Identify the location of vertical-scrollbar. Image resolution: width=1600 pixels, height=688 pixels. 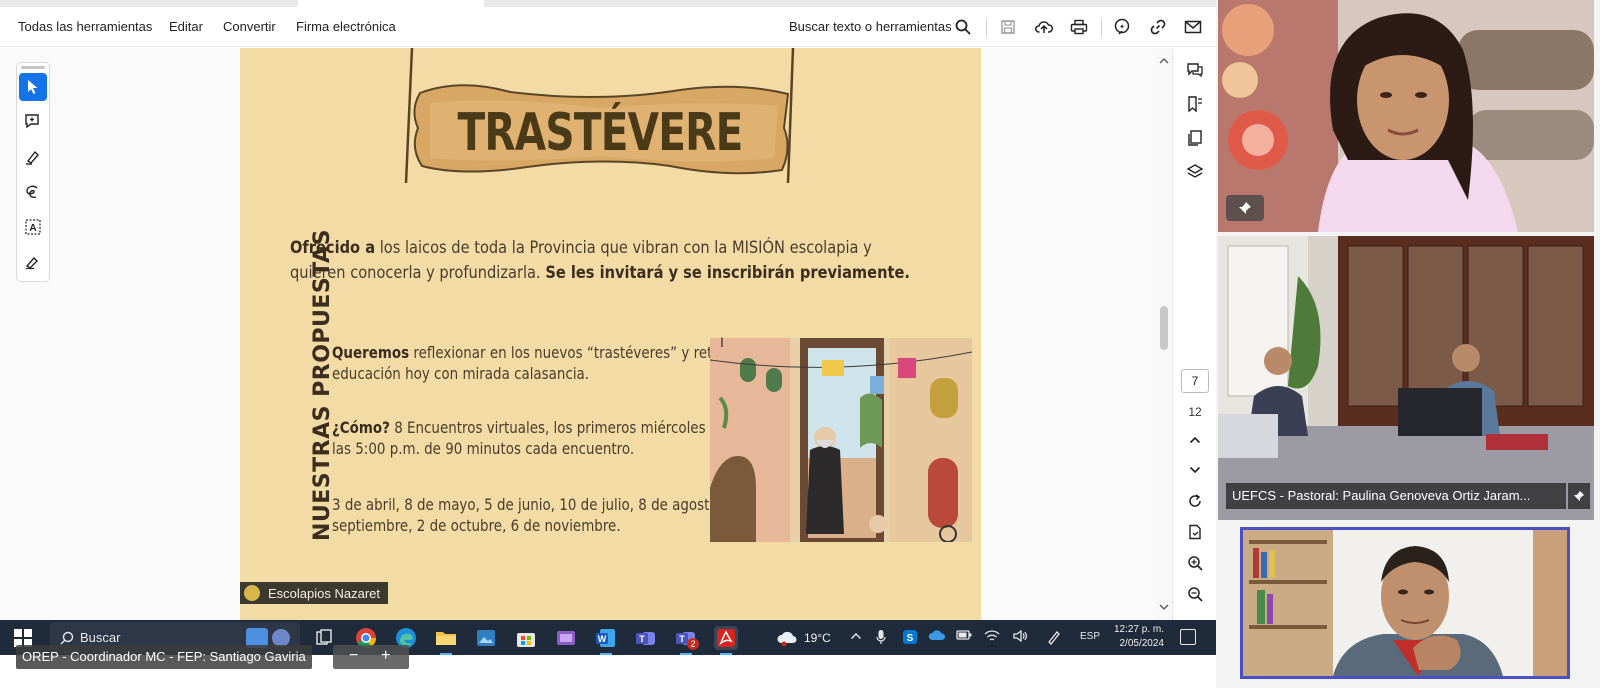
(1164, 334).